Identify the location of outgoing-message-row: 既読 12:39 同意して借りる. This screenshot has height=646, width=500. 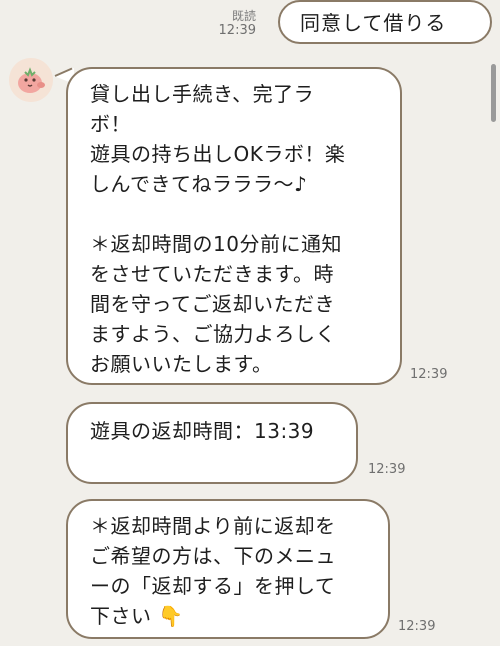
(342, 24).